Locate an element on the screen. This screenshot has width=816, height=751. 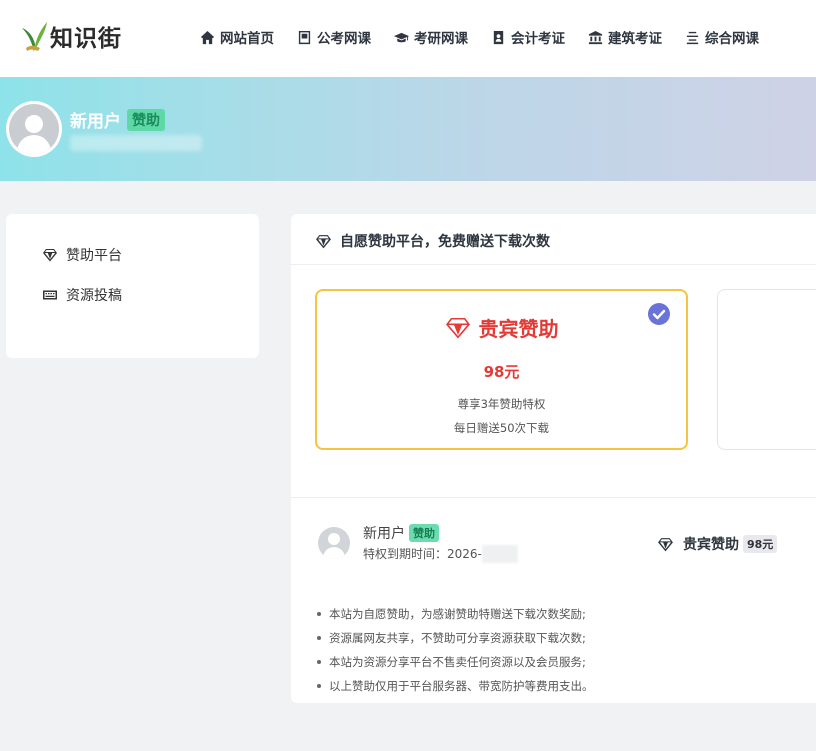
site-logo: 知识街 is located at coordinates (71, 36).